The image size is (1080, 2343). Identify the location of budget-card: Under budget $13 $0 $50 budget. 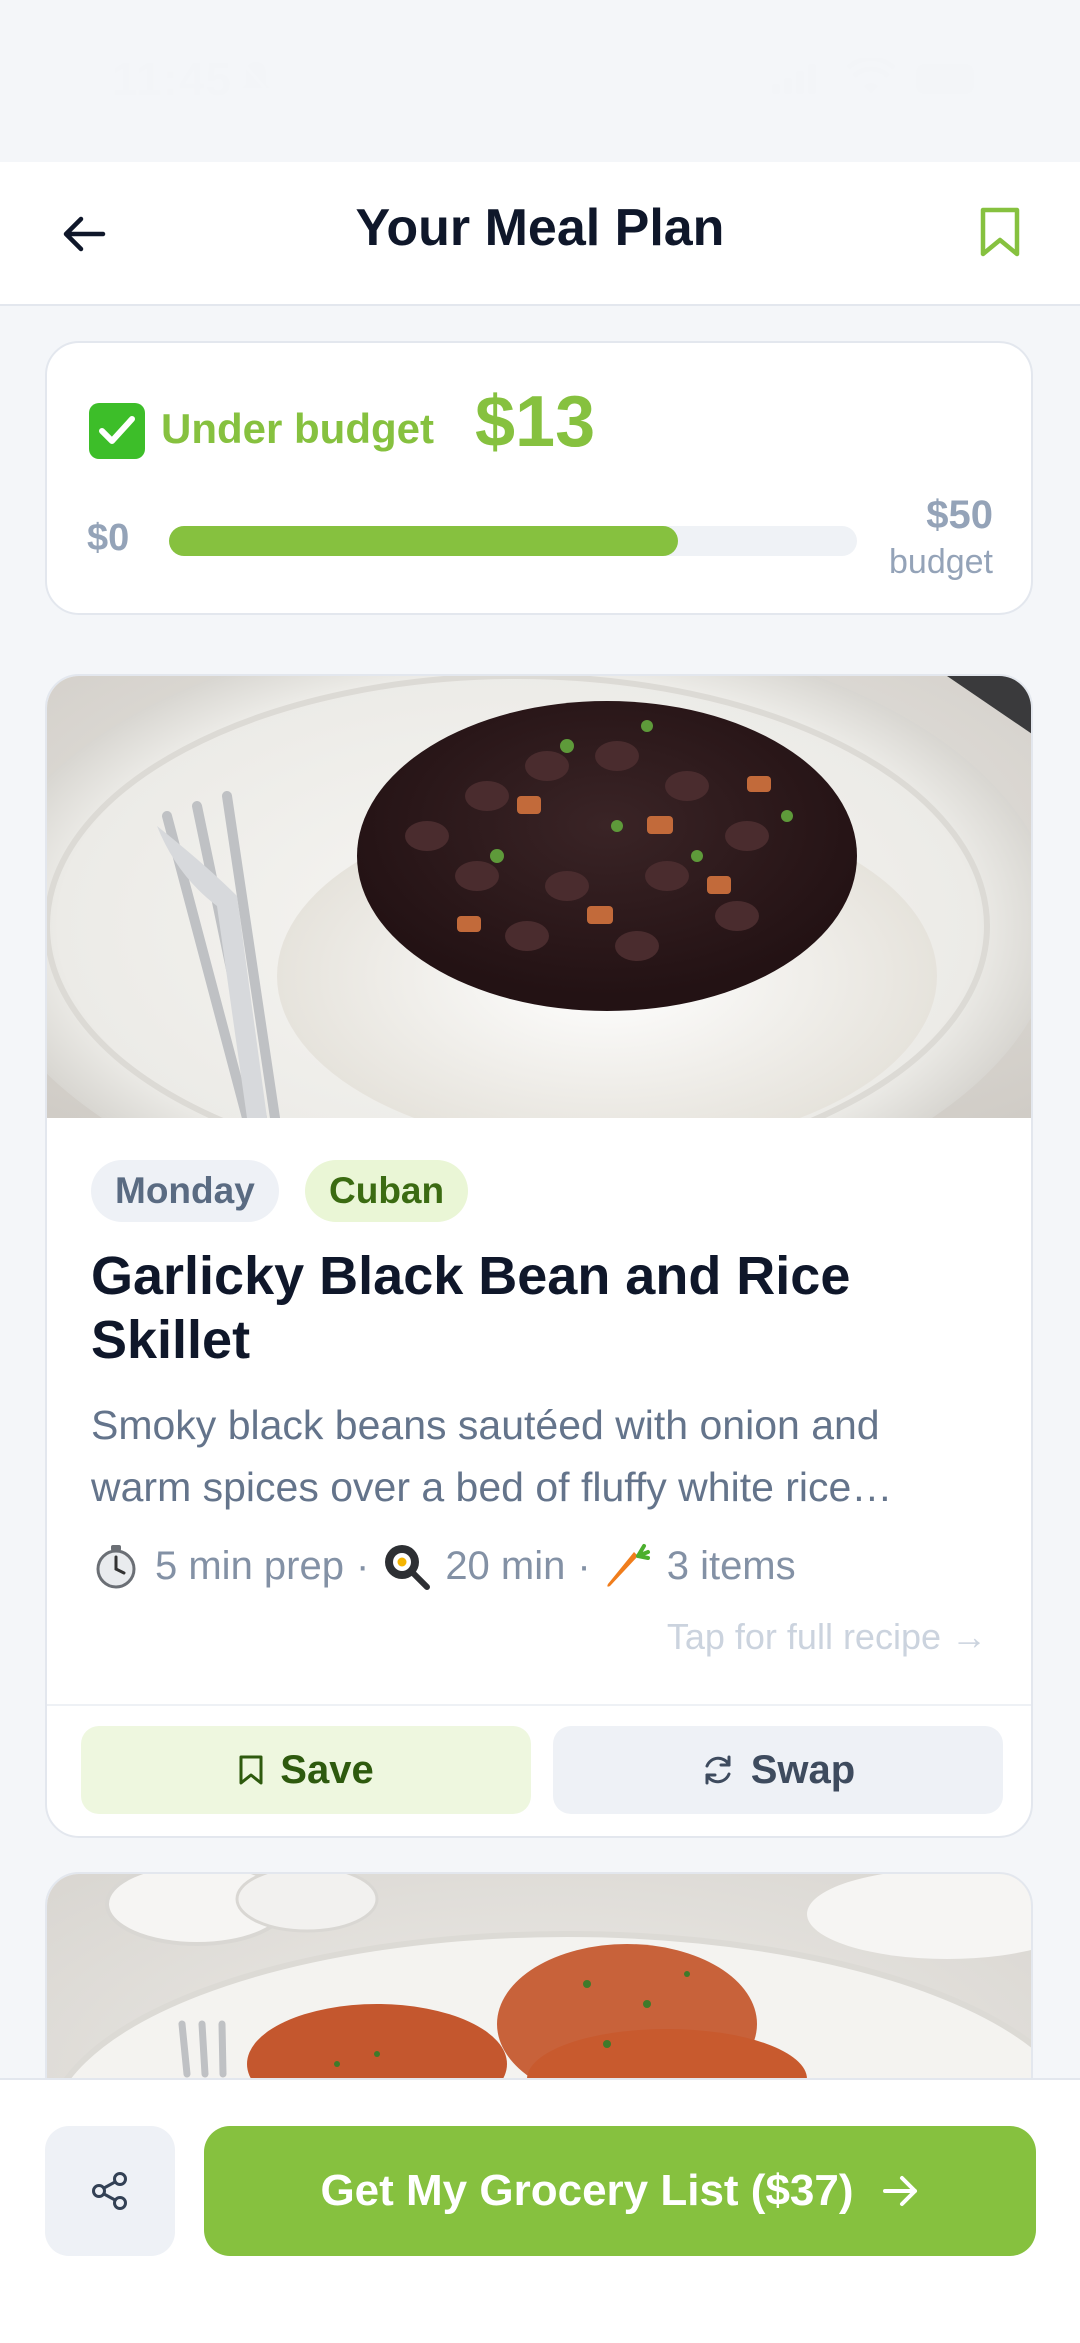
(539, 478).